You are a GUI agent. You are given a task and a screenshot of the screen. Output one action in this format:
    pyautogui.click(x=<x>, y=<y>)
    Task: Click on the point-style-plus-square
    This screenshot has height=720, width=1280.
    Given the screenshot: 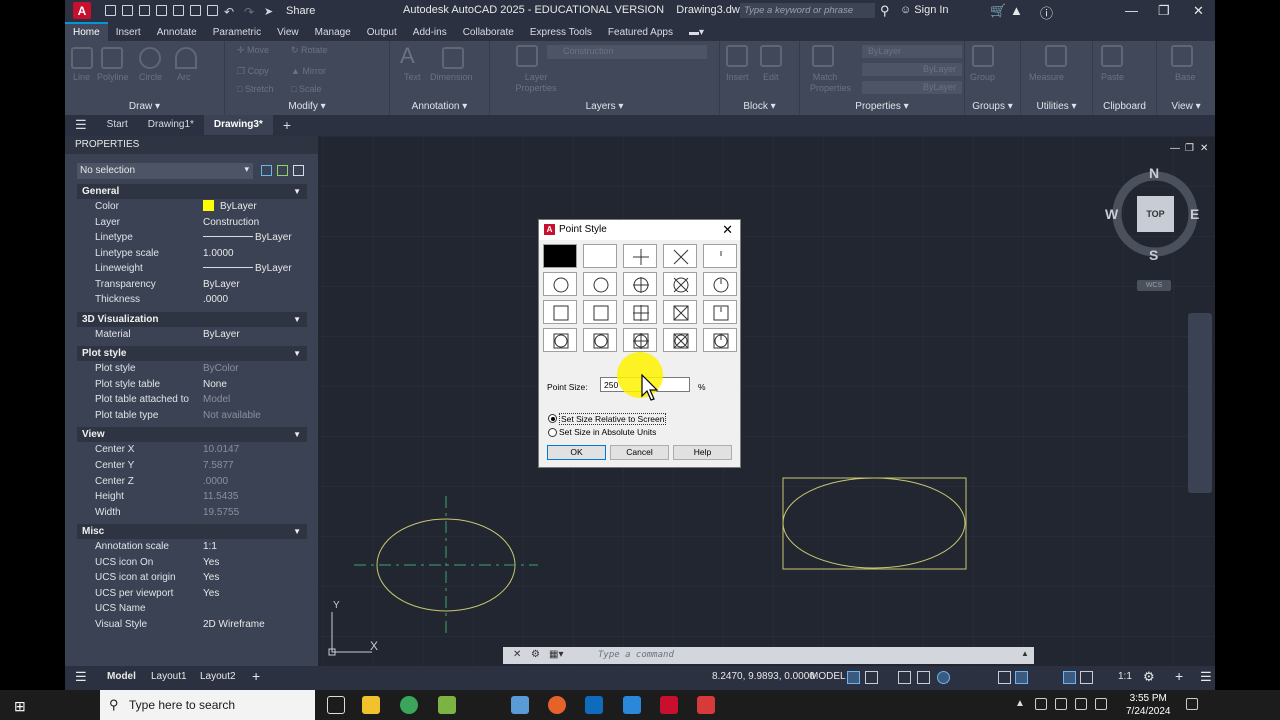 What is the action you would take?
    pyautogui.click(x=640, y=312)
    